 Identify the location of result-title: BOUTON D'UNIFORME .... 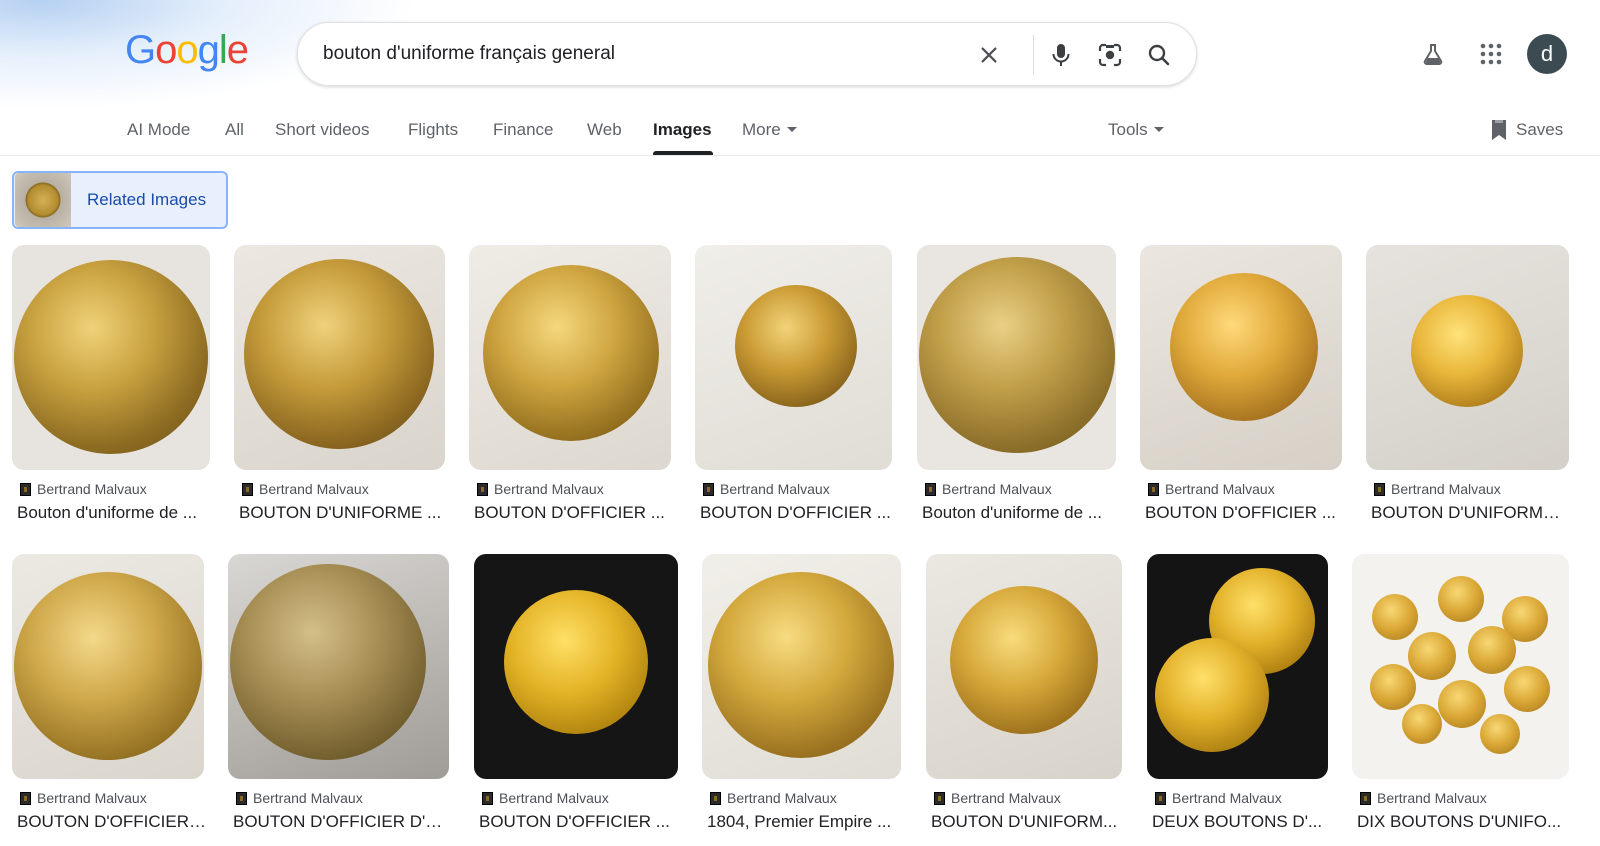
(341, 513).